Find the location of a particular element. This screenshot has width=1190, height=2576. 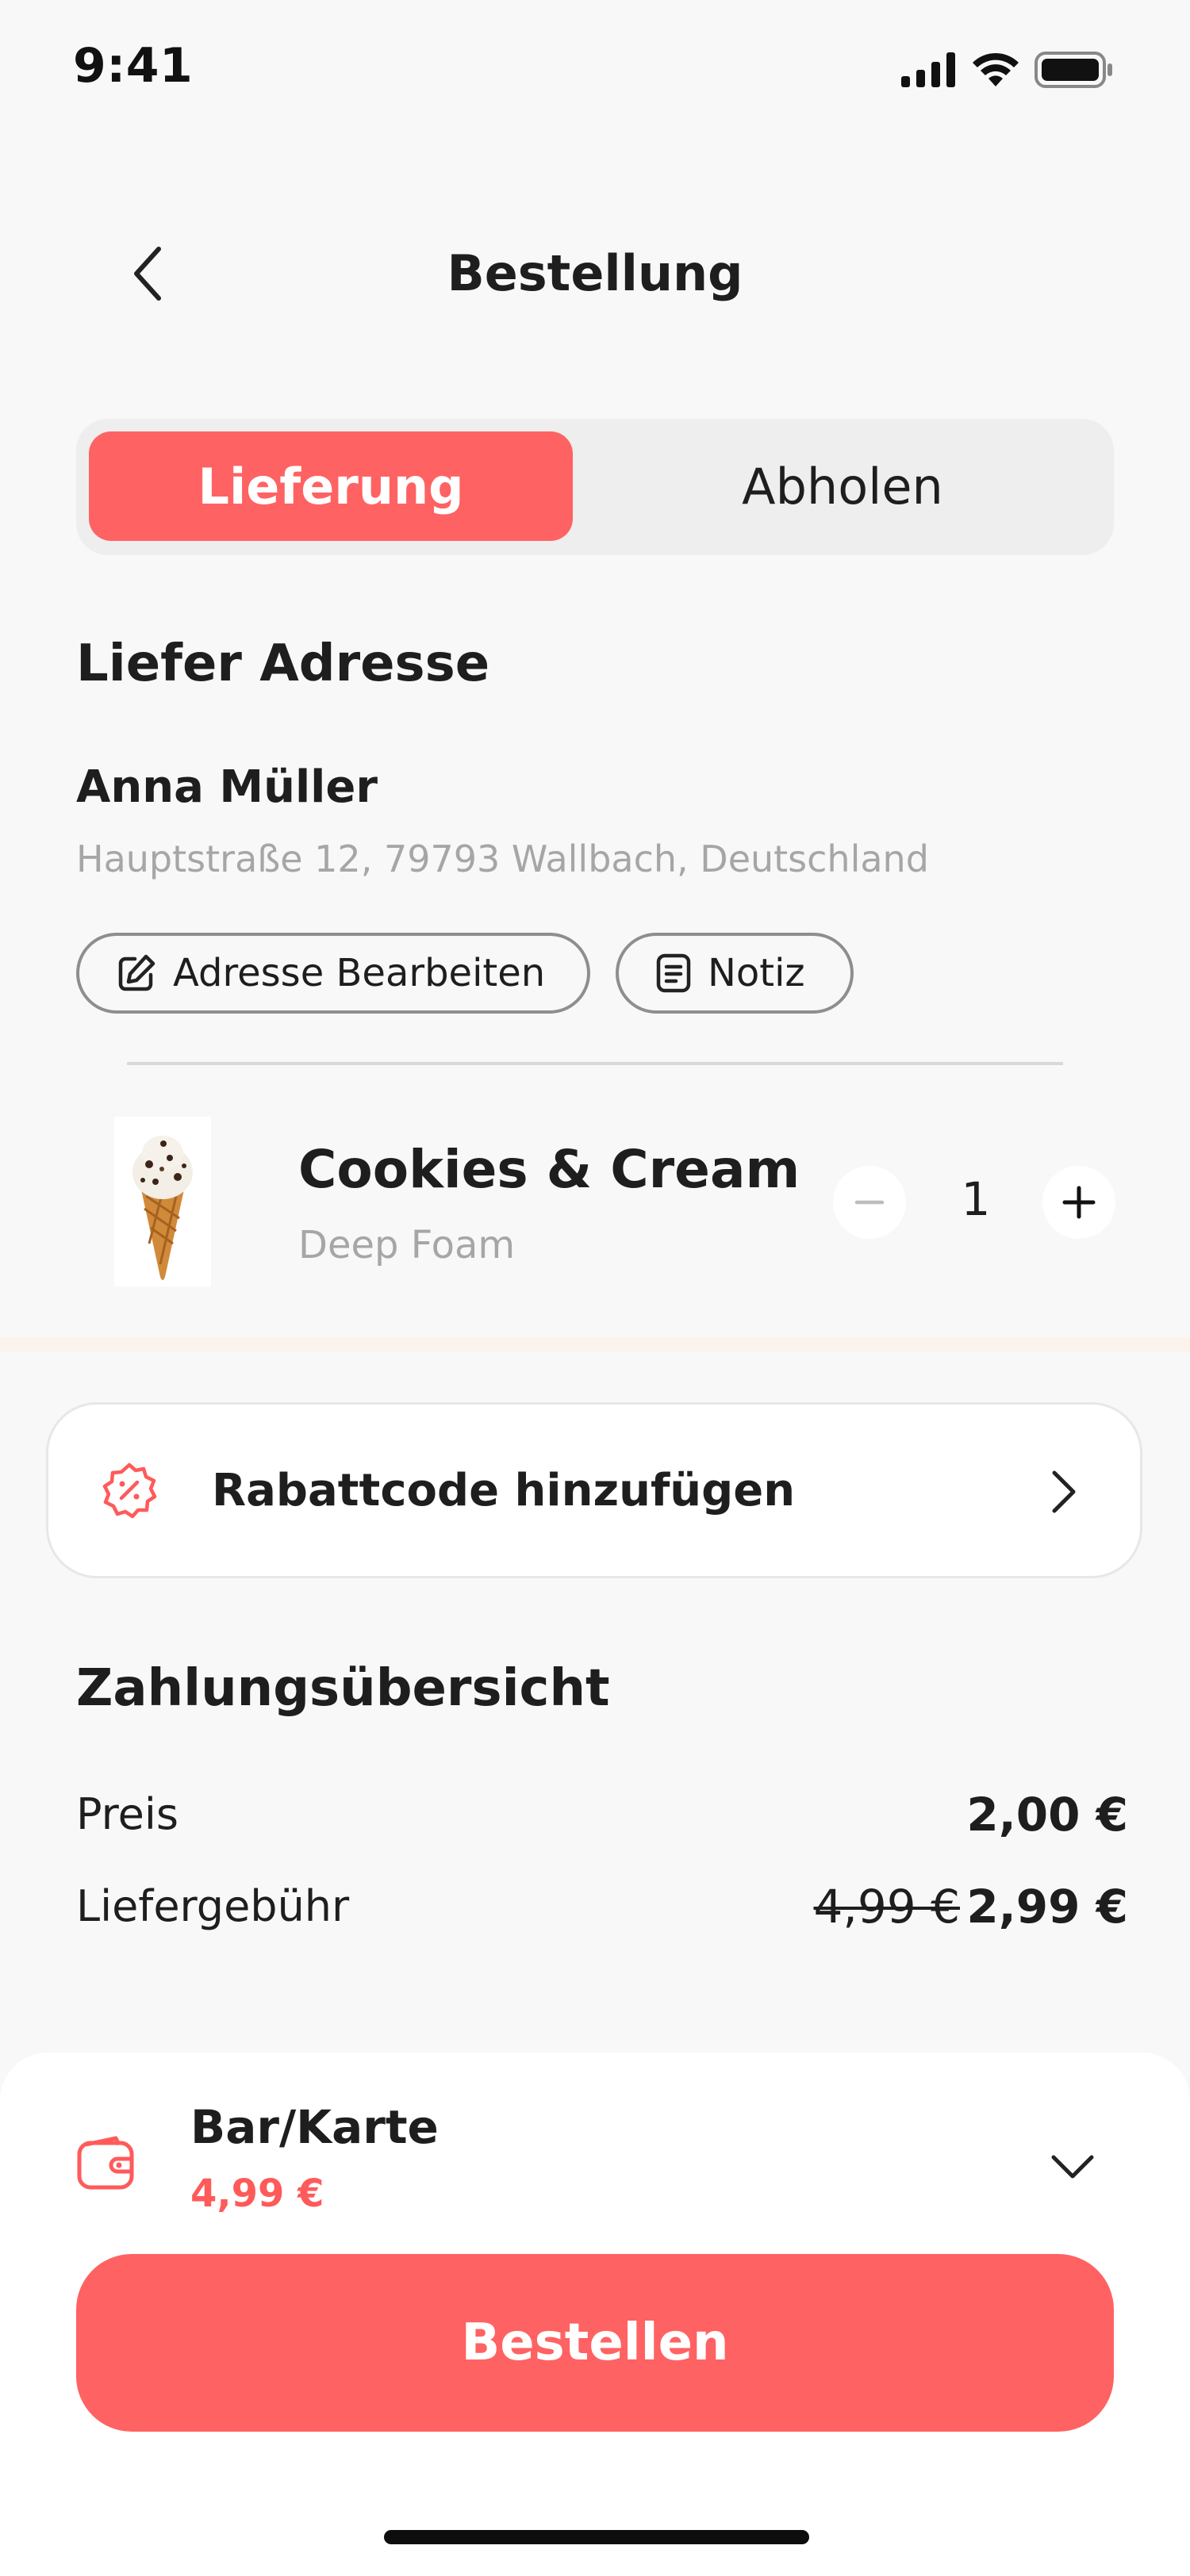

discount-icon is located at coordinates (129, 1490).